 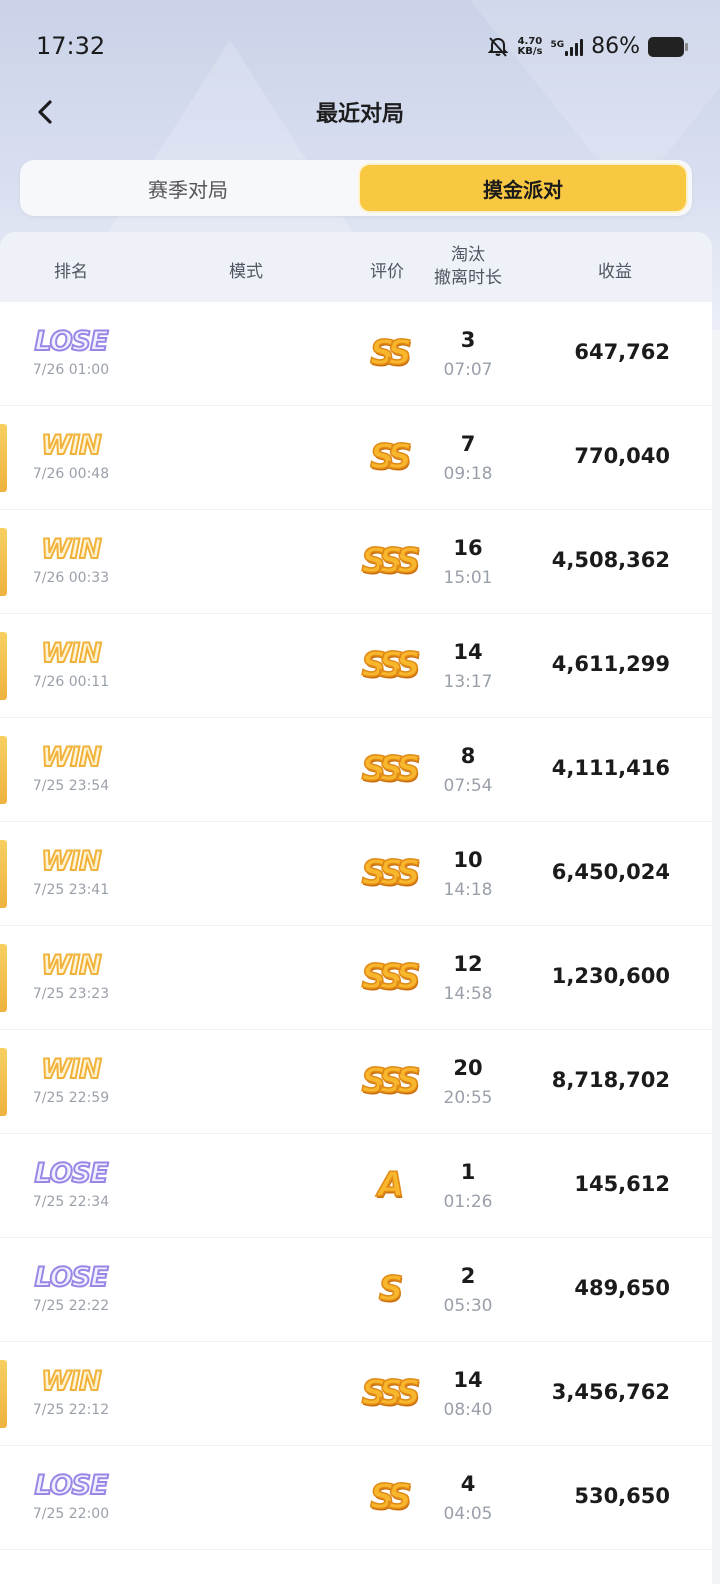 What do you see at coordinates (622, 1288) in the screenshot?
I see `income-value: 489,650` at bounding box center [622, 1288].